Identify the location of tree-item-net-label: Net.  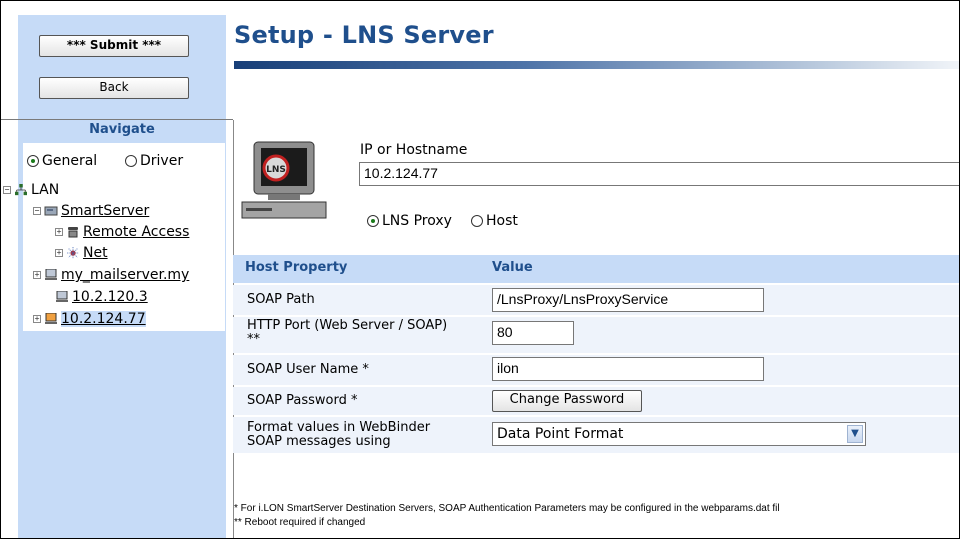
(95, 253).